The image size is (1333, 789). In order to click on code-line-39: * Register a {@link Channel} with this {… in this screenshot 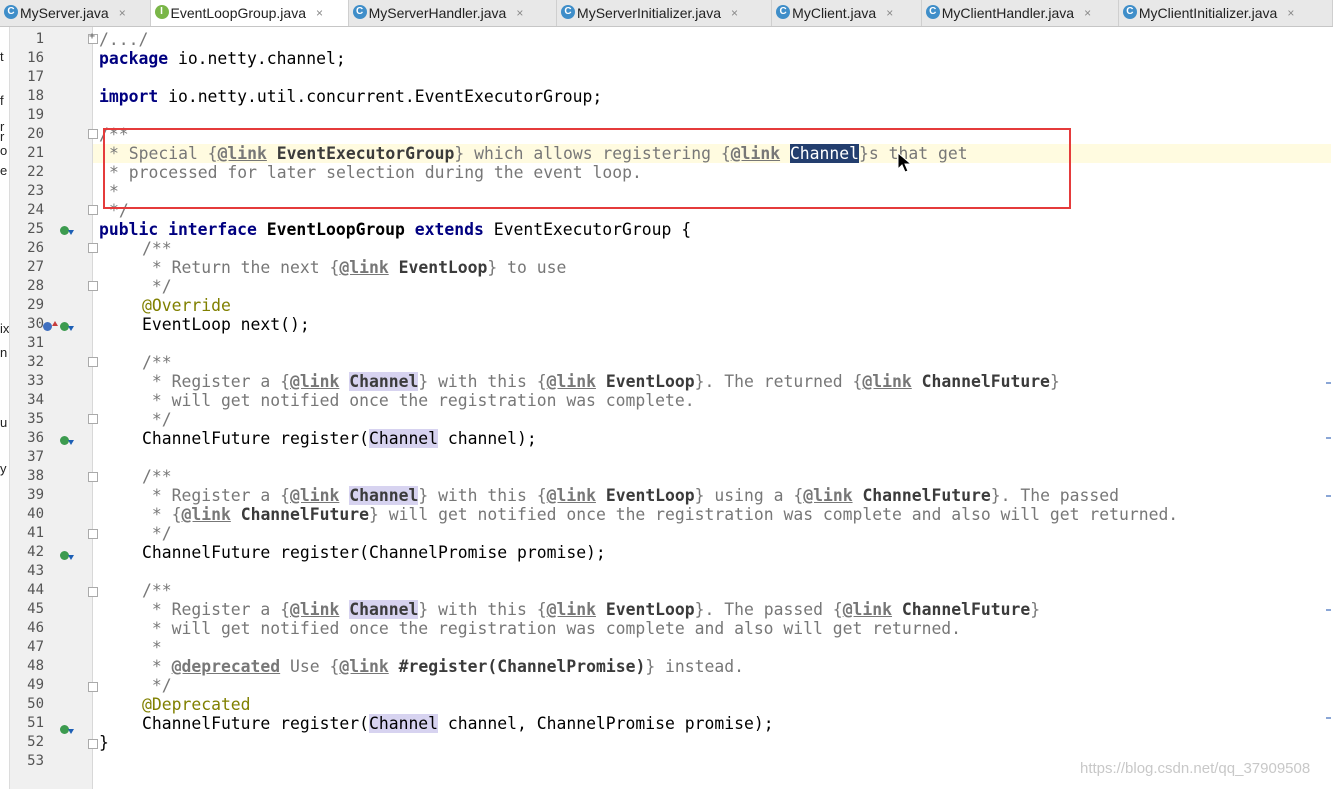, I will do `click(630, 495)`.